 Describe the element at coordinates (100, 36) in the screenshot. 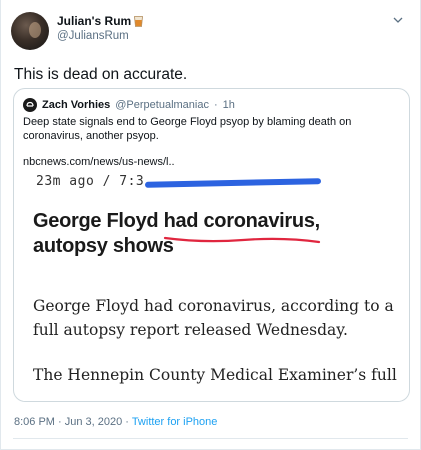

I see `author-handle: @JuliansRum` at that location.